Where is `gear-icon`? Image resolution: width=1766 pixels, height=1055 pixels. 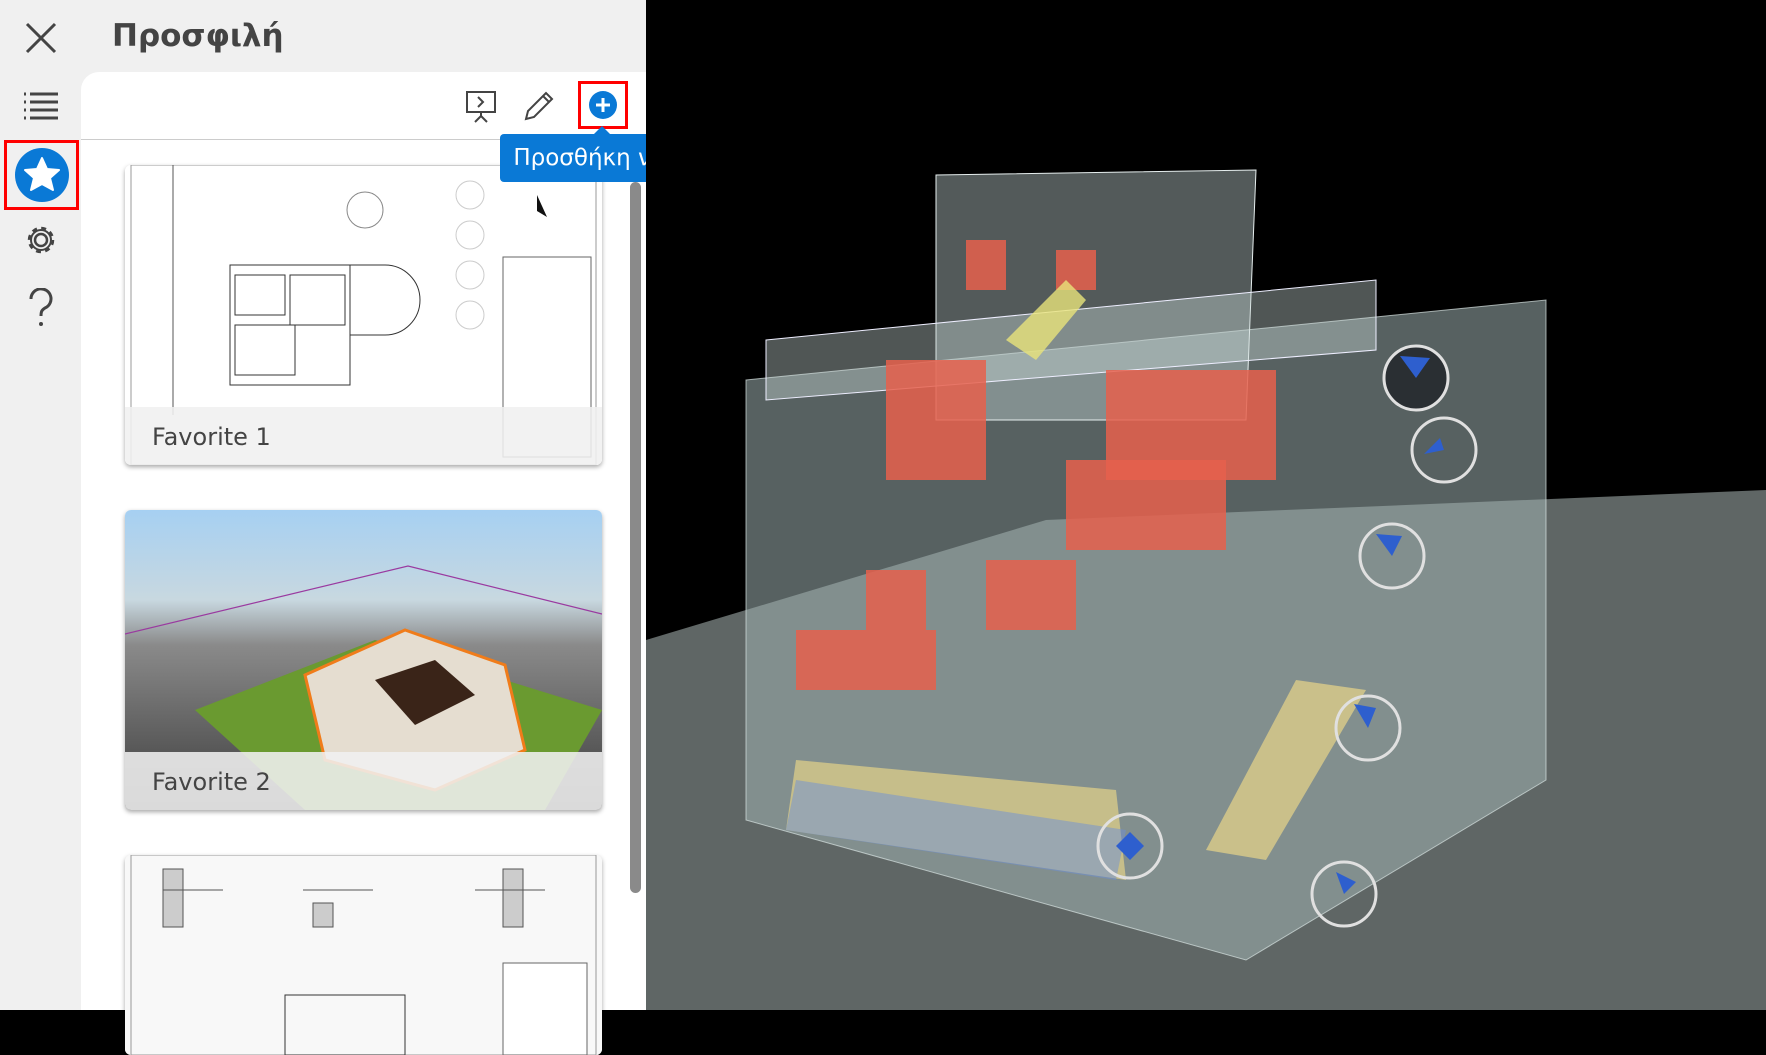 gear-icon is located at coordinates (41, 240).